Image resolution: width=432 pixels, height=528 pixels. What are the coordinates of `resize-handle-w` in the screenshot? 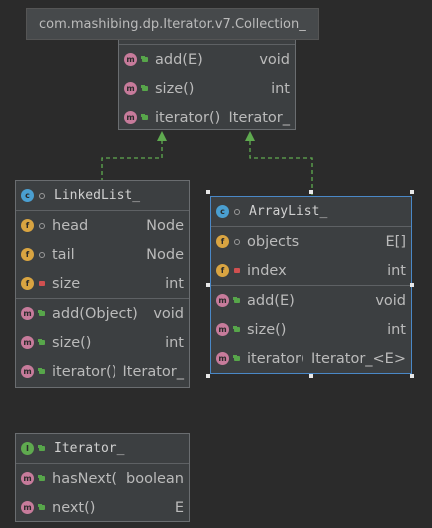 It's located at (208, 285).